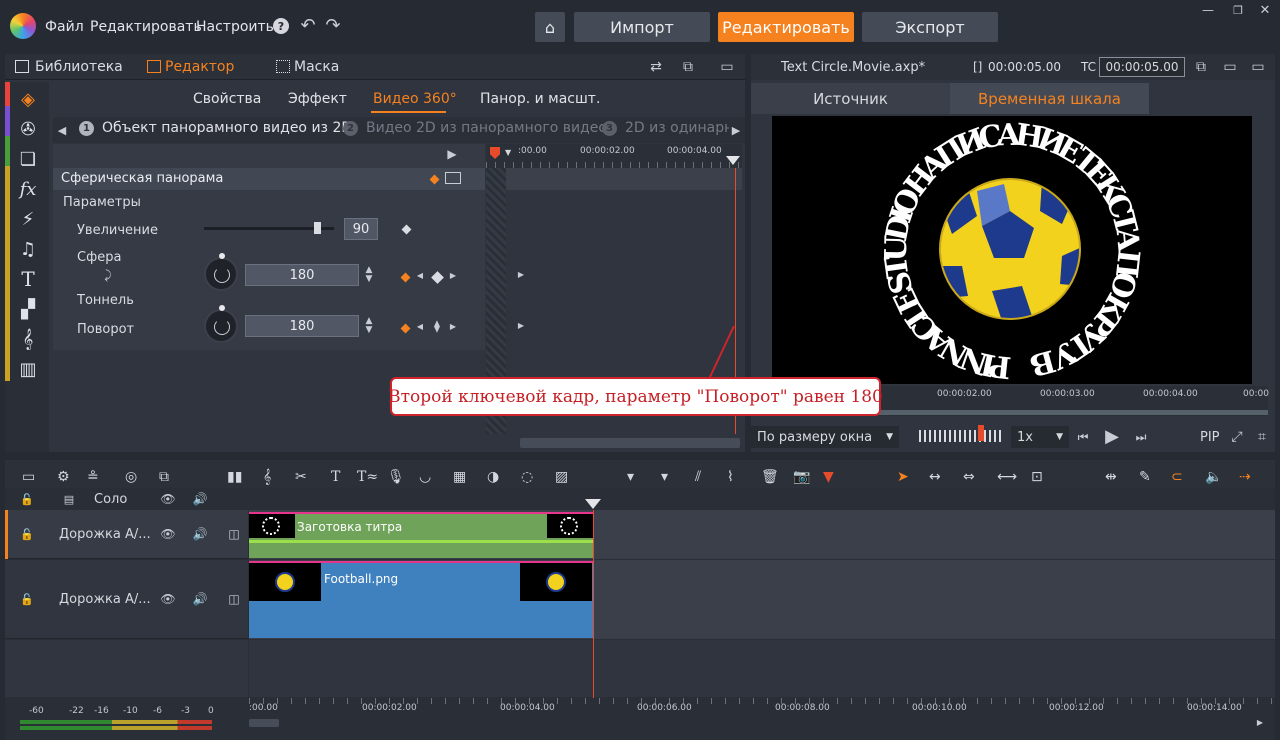 Image resolution: width=1280 pixels, height=740 pixels. What do you see at coordinates (1112, 437) in the screenshot?
I see `play-icon: ▶` at bounding box center [1112, 437].